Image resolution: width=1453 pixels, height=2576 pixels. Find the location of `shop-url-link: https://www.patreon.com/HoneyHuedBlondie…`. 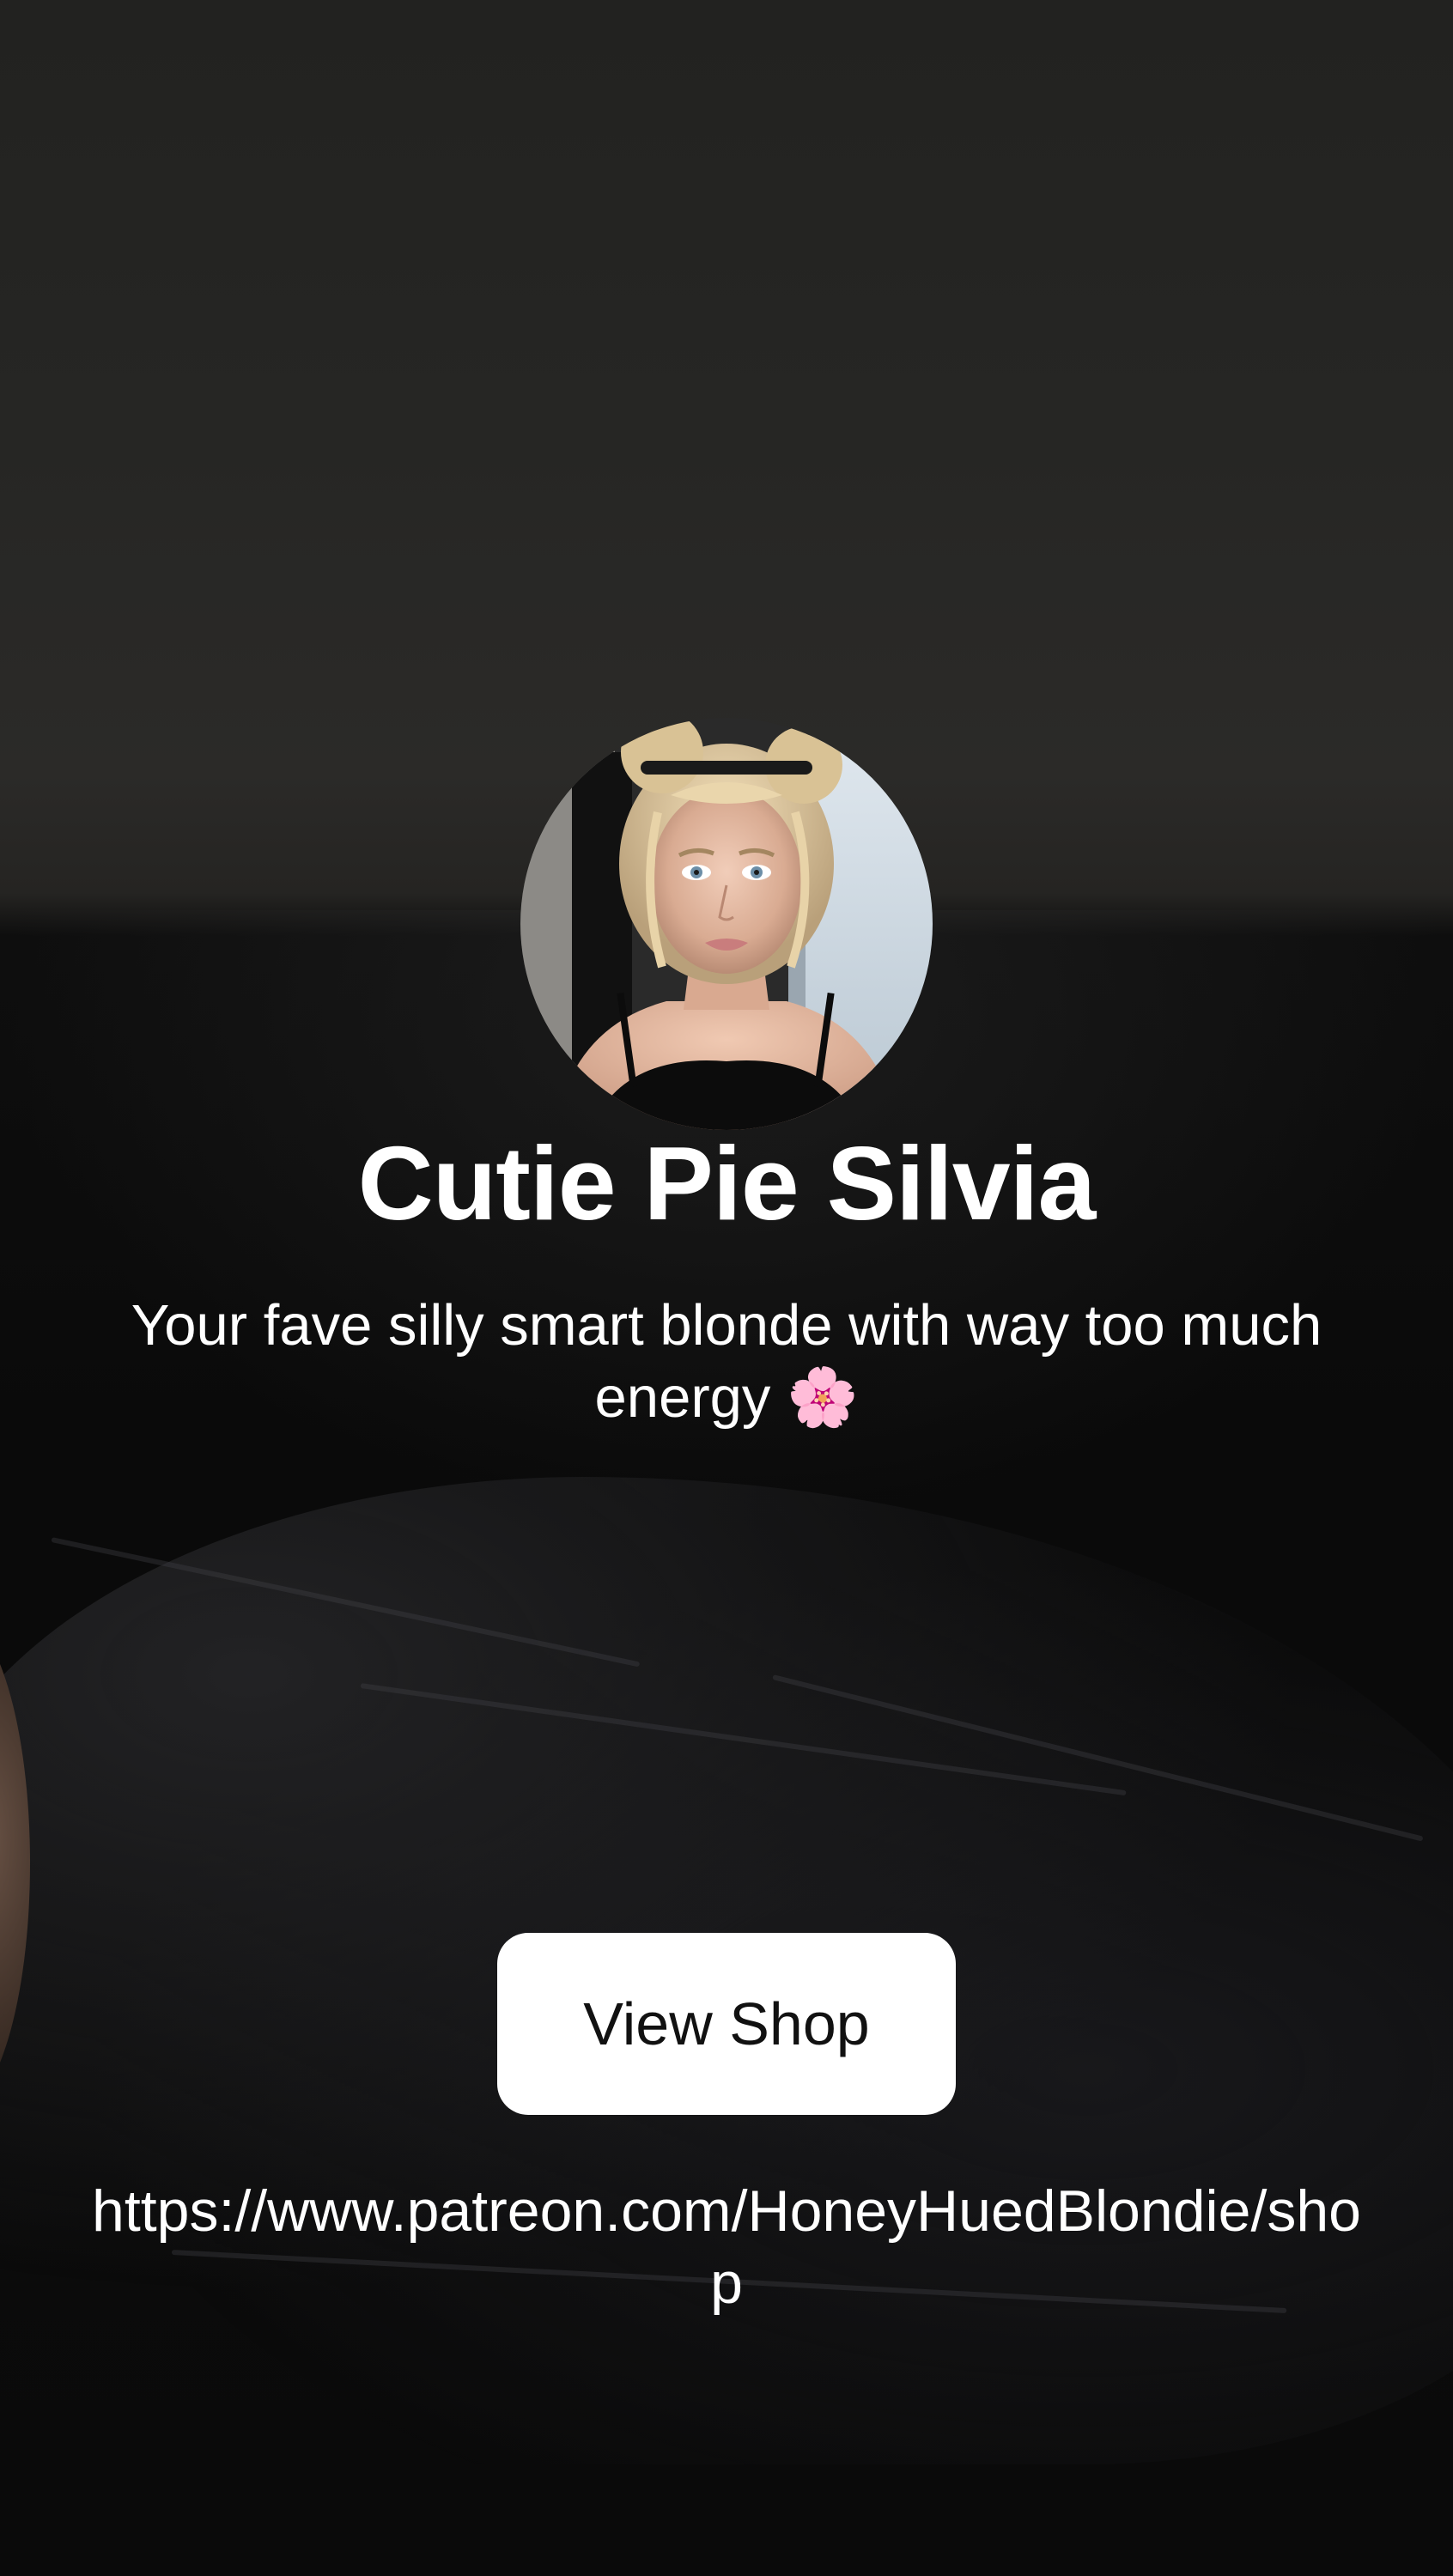

shop-url-link: https://www.patreon.com/HoneyHuedBlondie… is located at coordinates (727, 2247).